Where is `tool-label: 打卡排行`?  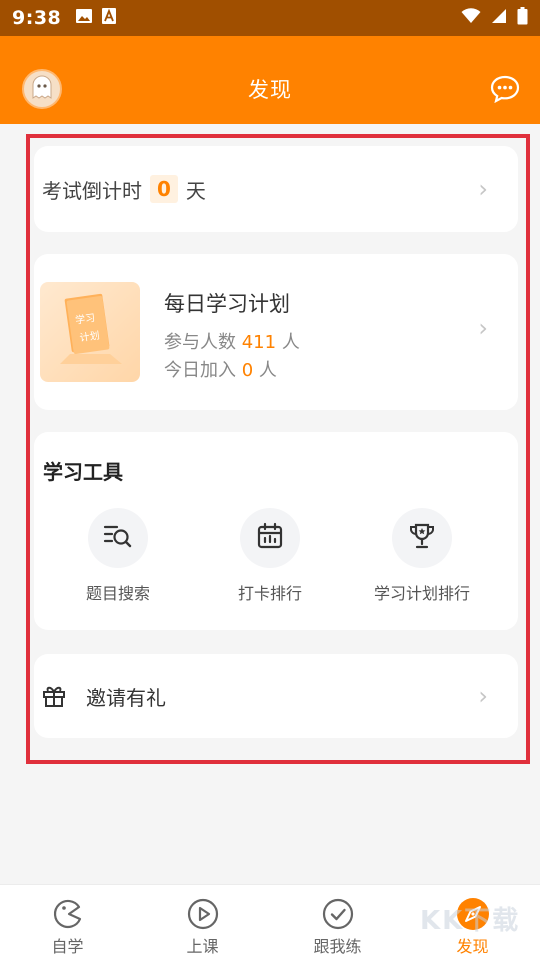
tool-label: 打卡排行 is located at coordinates (269, 593).